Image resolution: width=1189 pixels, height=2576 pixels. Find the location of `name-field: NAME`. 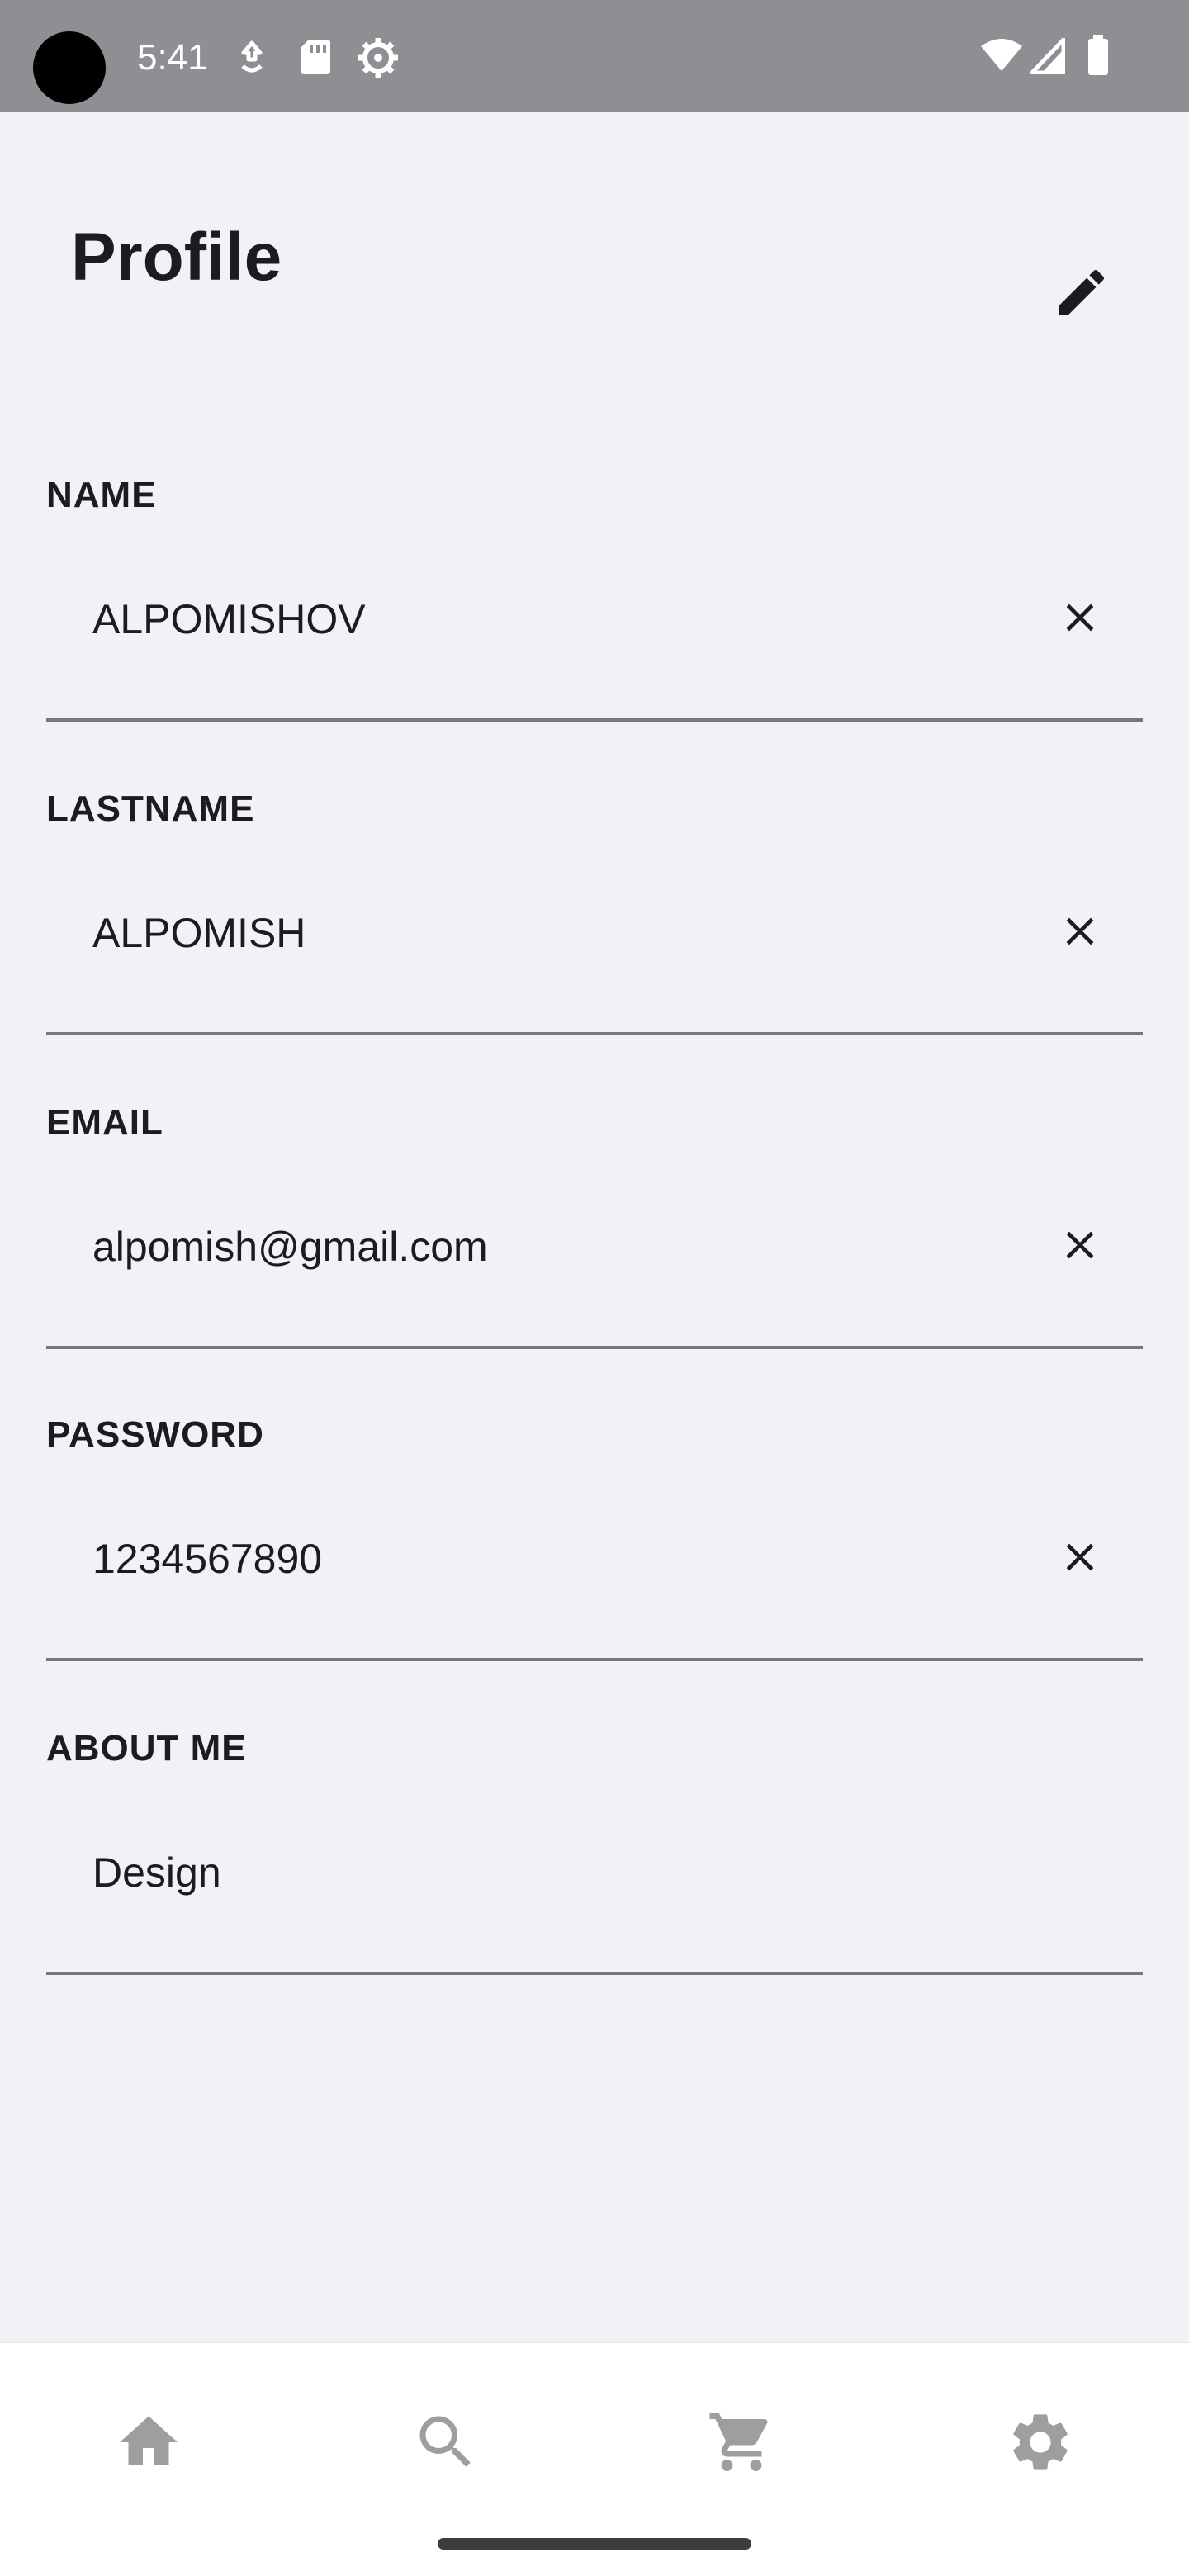

name-field: NAME is located at coordinates (594, 629).